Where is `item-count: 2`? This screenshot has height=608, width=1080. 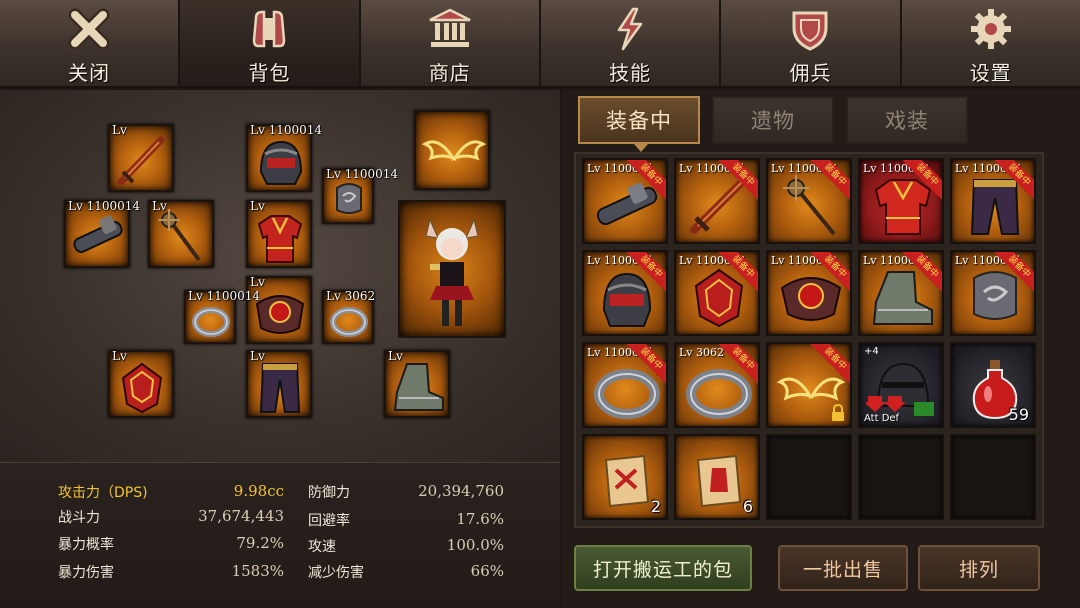 item-count: 2 is located at coordinates (655, 506).